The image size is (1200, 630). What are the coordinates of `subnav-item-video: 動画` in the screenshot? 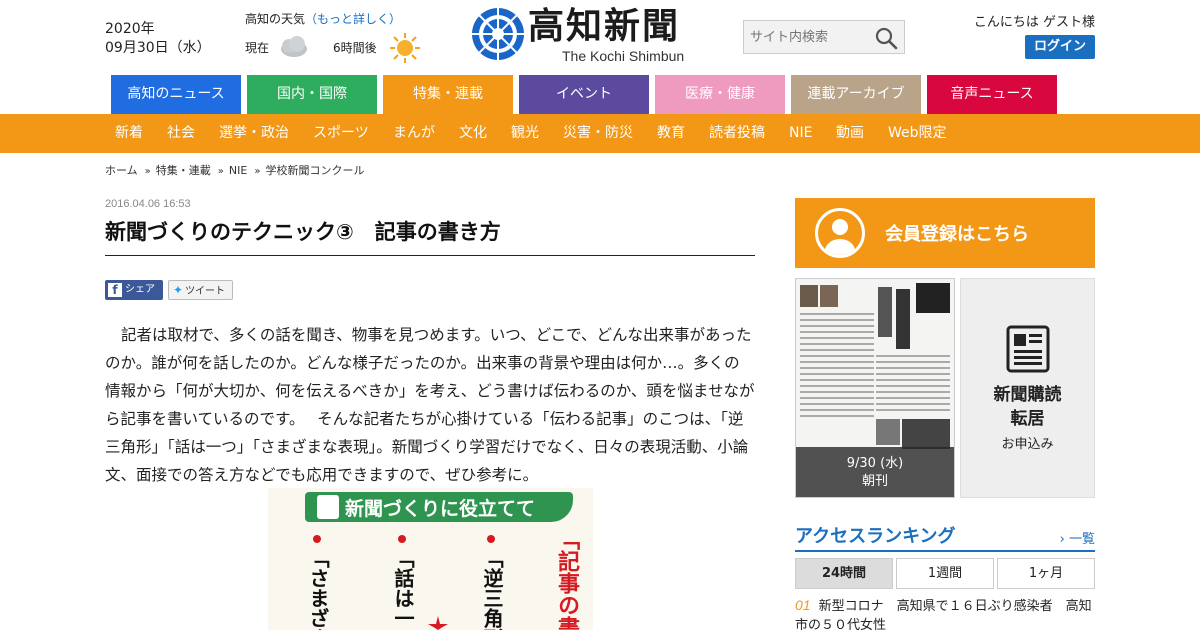 It's located at (850, 133).